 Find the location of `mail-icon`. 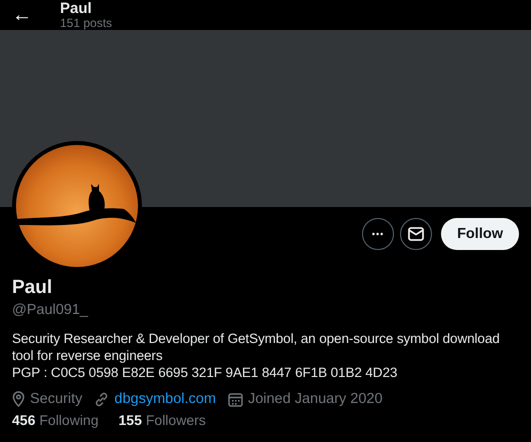

mail-icon is located at coordinates (416, 234).